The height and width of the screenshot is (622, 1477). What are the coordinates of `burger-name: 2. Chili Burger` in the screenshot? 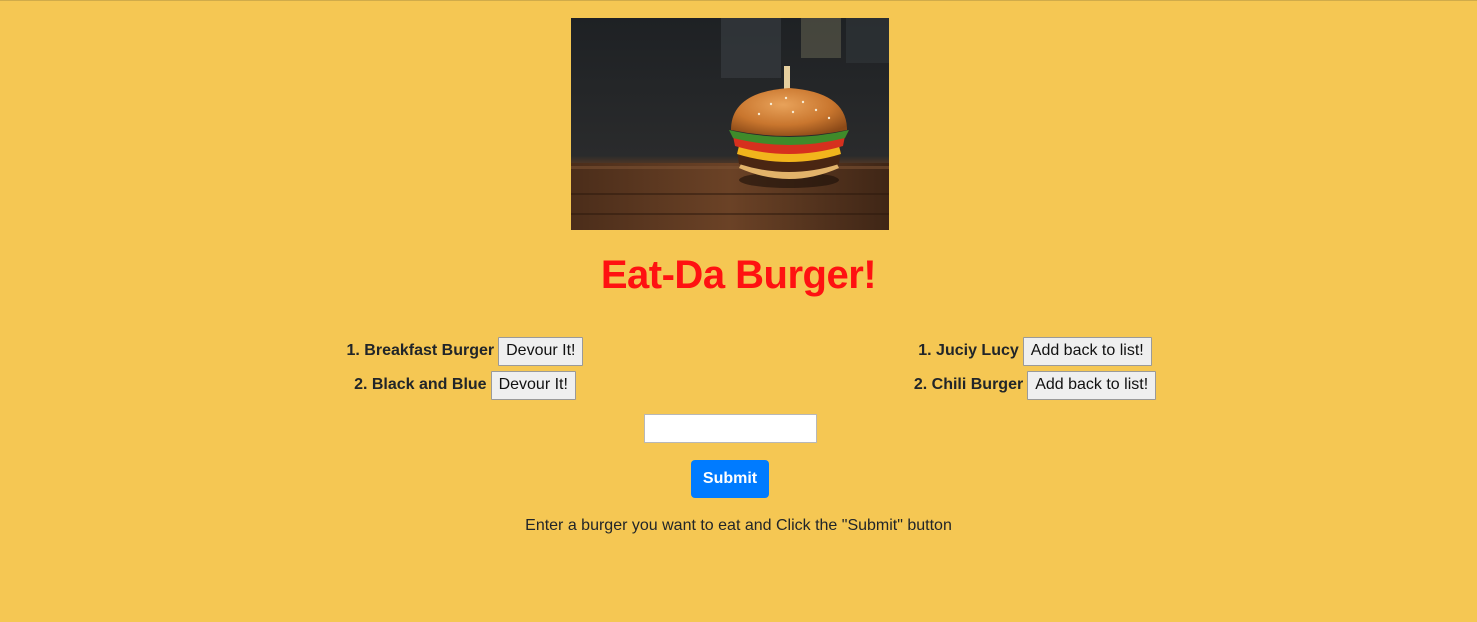 It's located at (968, 384).